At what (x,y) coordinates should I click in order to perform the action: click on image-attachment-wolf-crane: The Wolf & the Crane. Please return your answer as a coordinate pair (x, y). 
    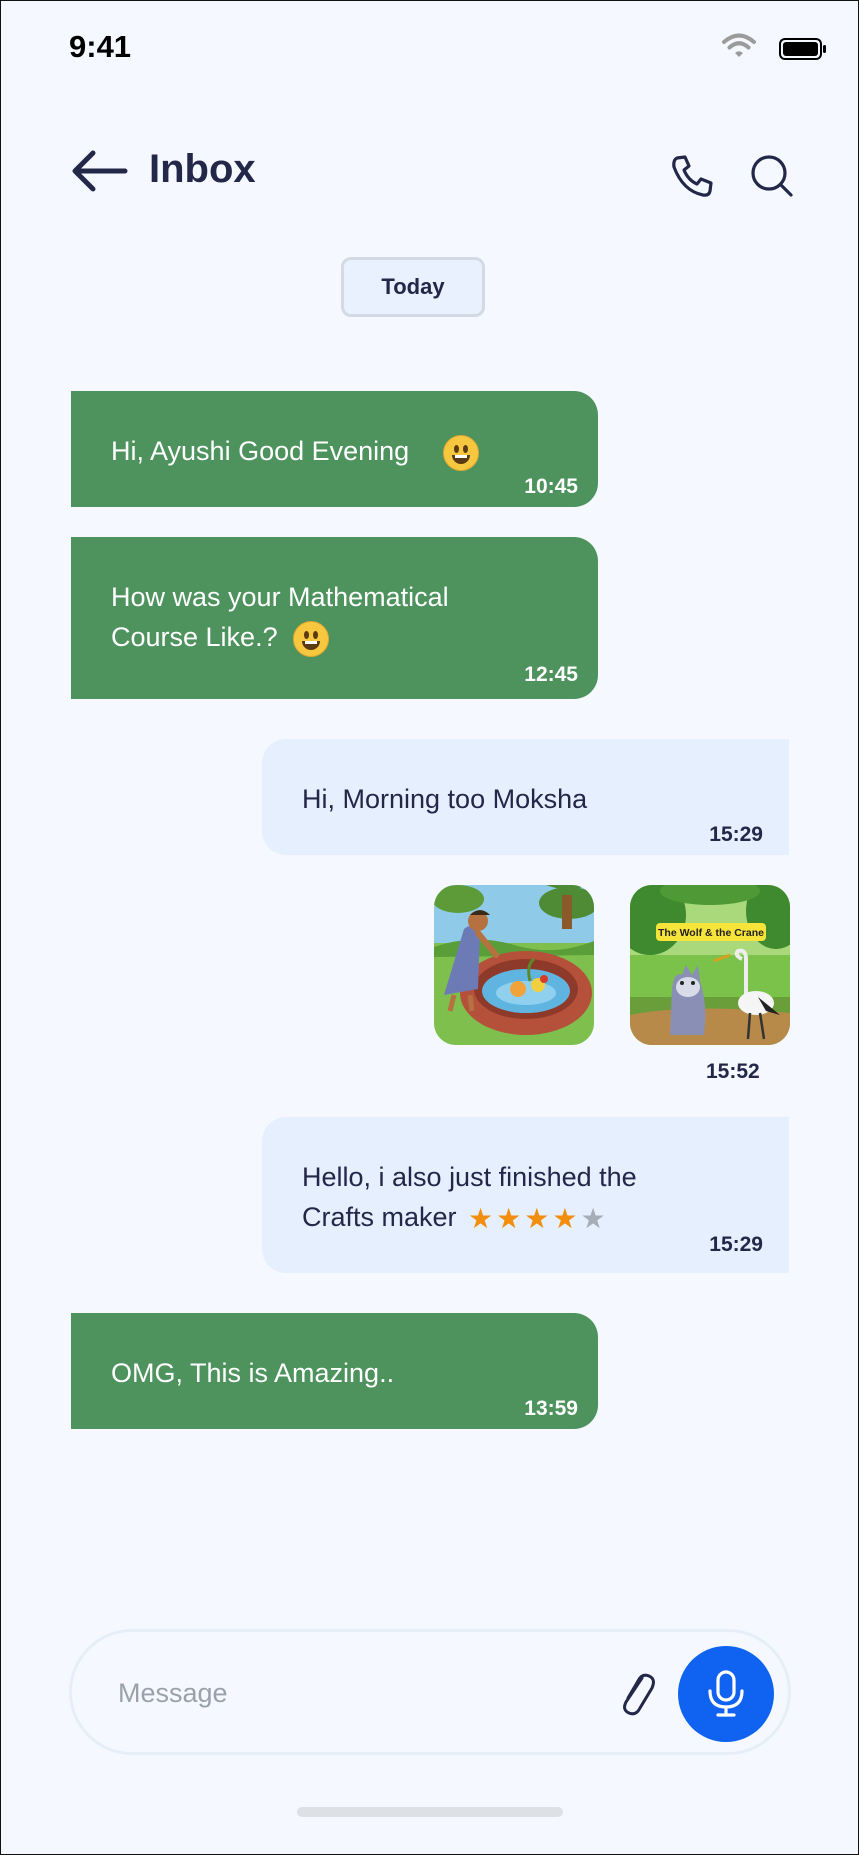
    Looking at the image, I should click on (710, 965).